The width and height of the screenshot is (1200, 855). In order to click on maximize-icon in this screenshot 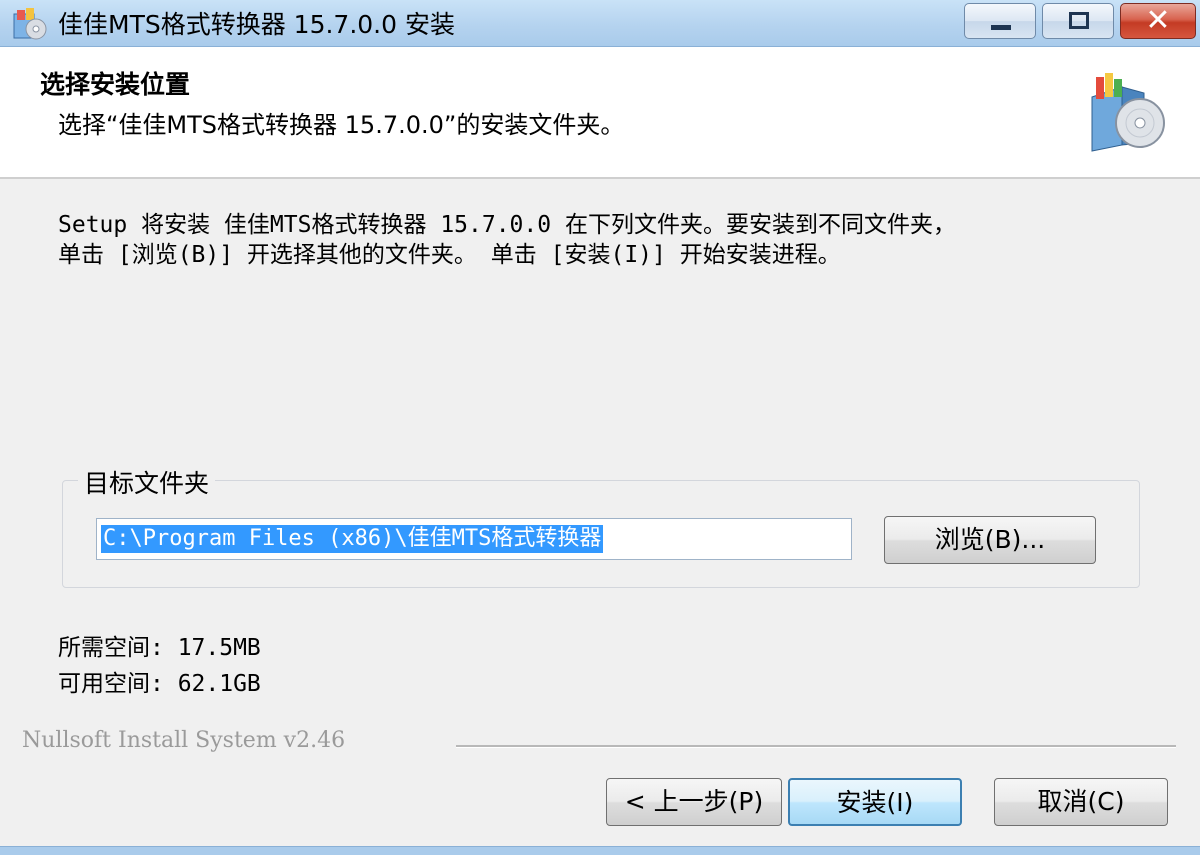, I will do `click(1079, 20)`.